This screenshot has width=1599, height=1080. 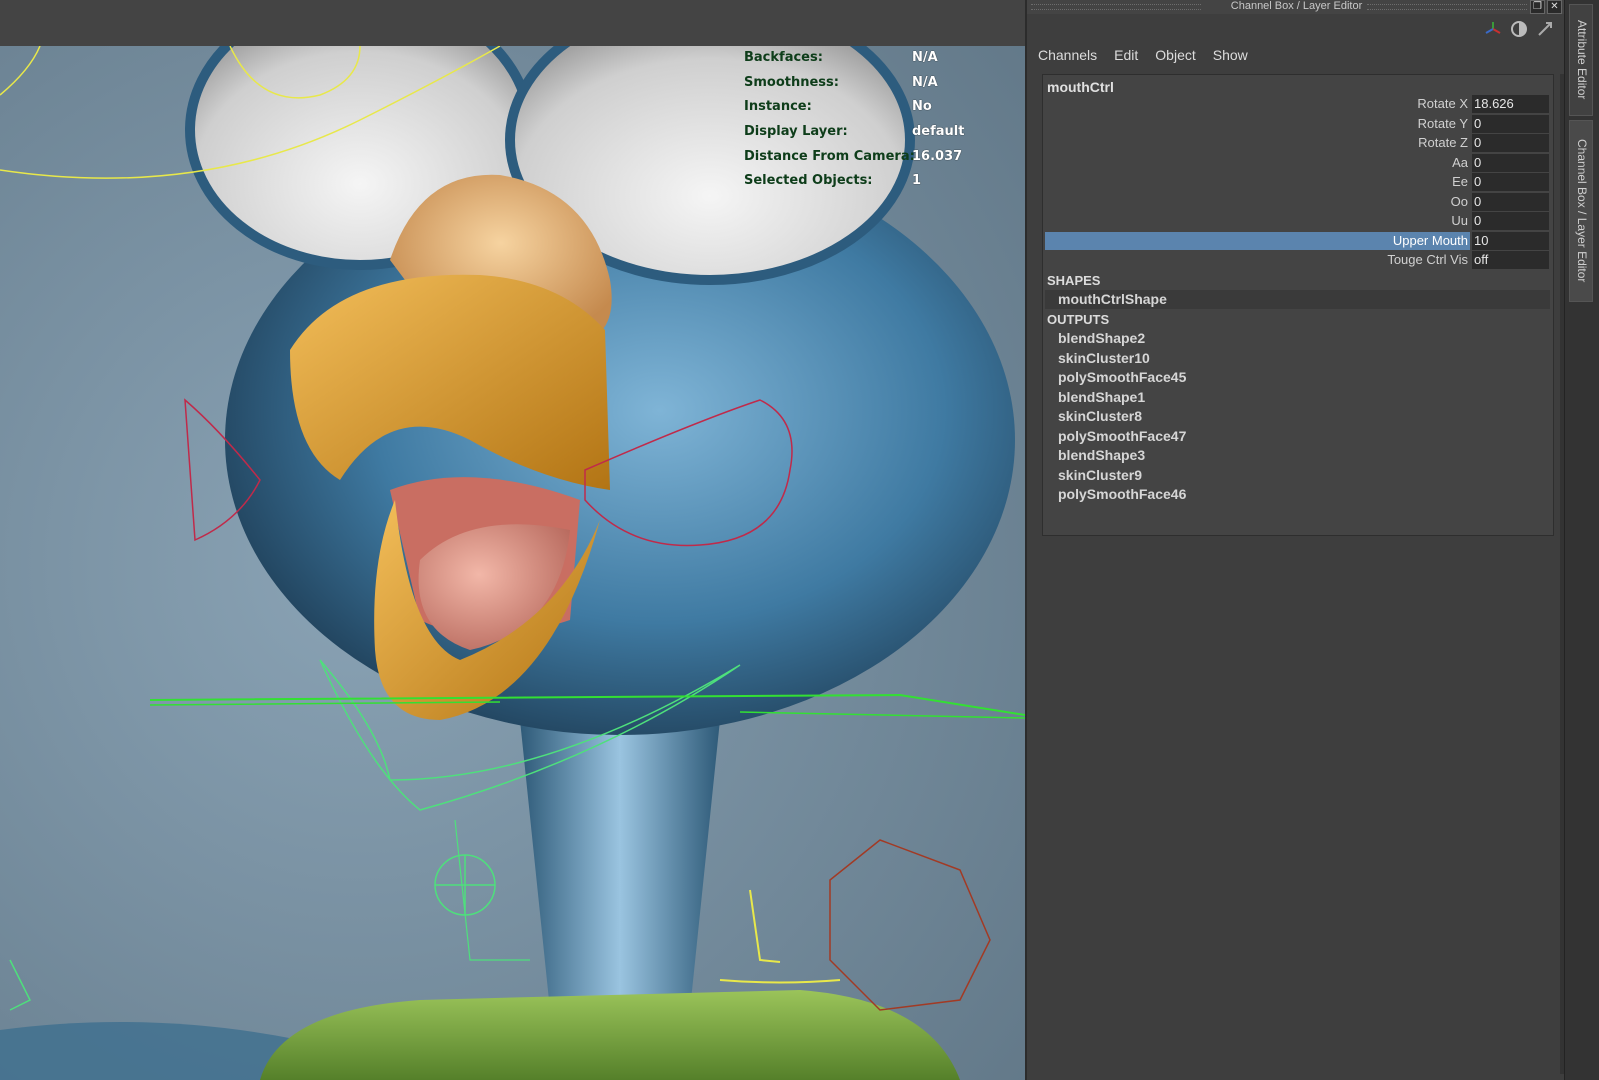 What do you see at coordinates (1231, 55) in the screenshot?
I see `menu-show: Show` at bounding box center [1231, 55].